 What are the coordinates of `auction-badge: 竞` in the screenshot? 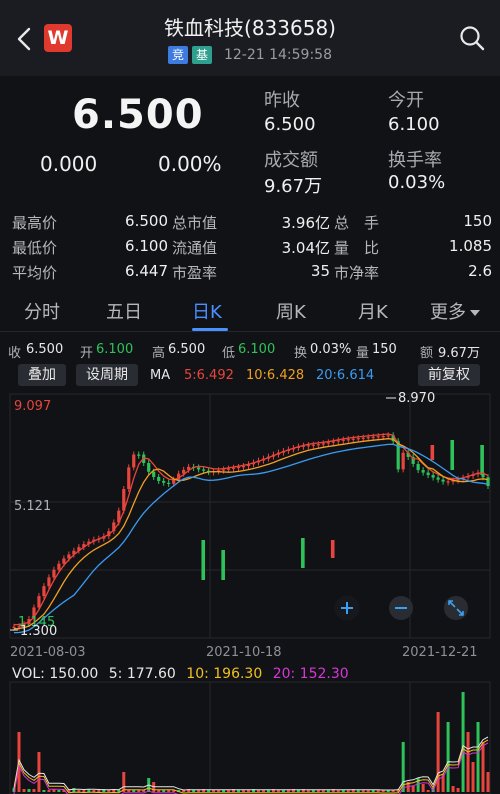 It's located at (177, 55).